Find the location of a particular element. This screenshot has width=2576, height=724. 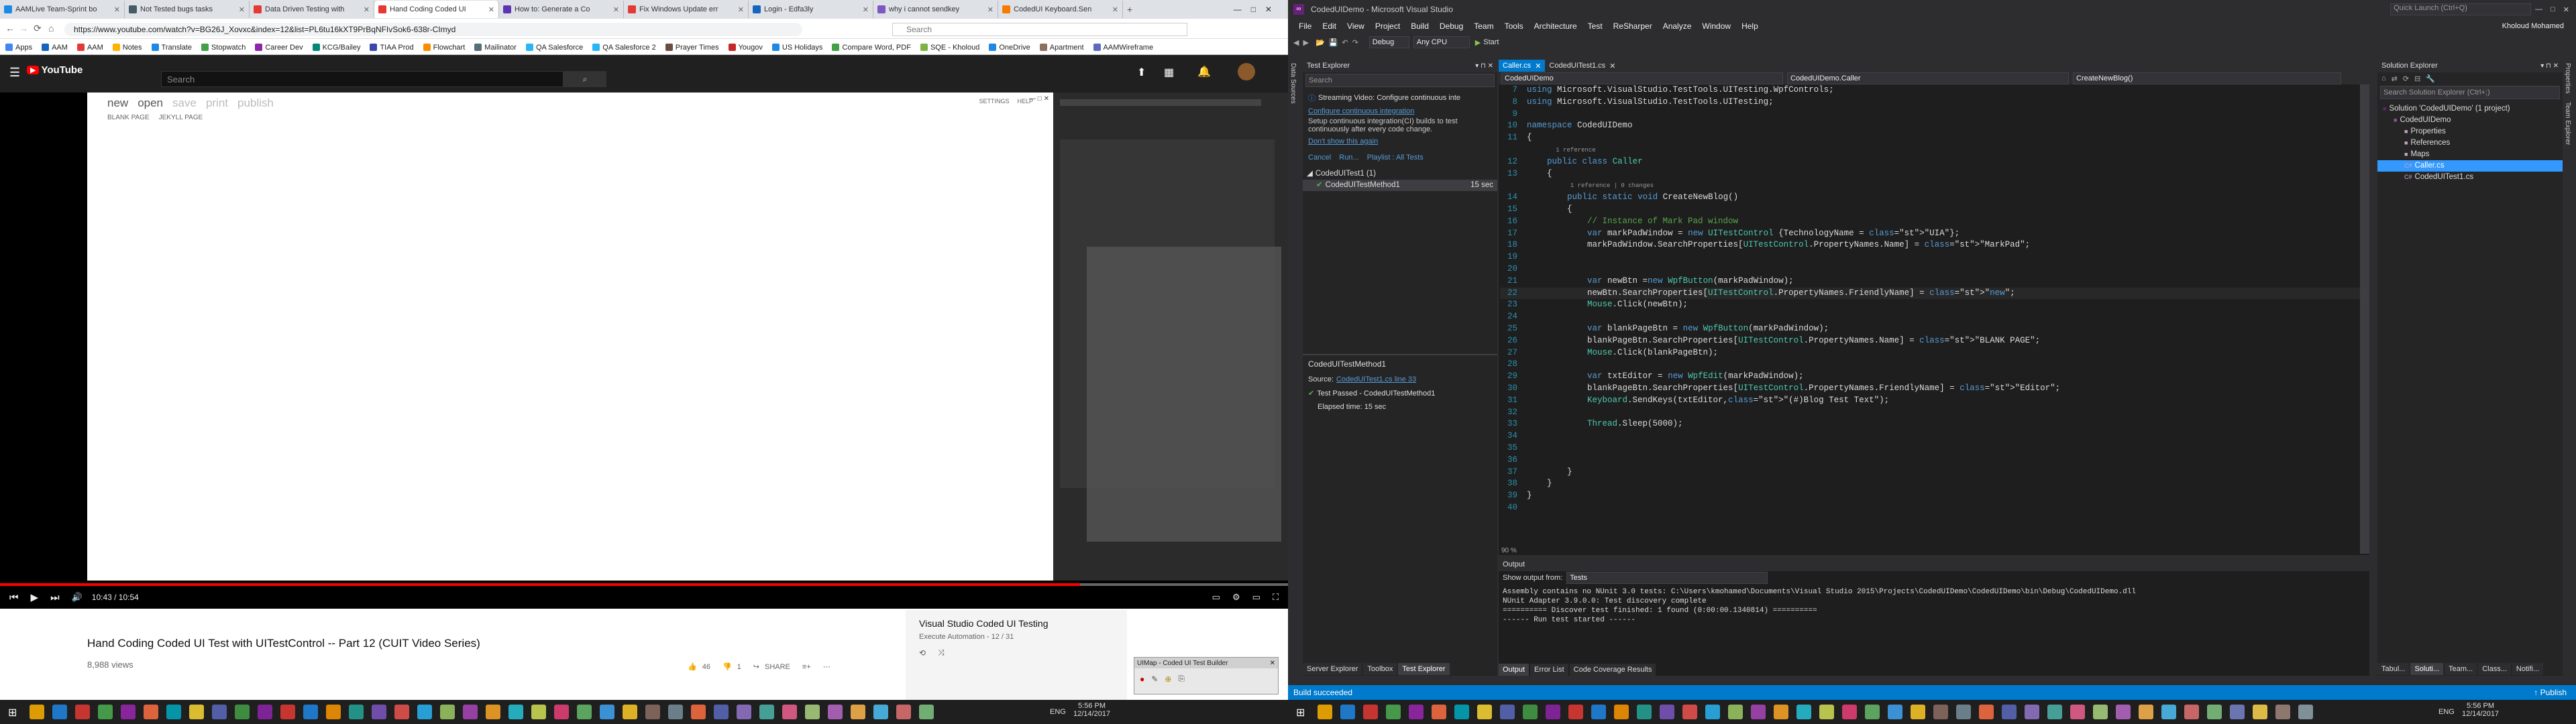

hamburger-menu-icon: ☰ is located at coordinates (14, 73).